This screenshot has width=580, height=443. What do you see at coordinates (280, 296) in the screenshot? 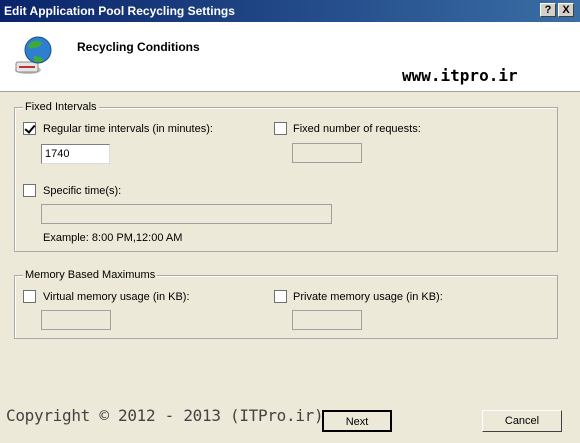
I see `private-memory-checkbox` at bounding box center [280, 296].